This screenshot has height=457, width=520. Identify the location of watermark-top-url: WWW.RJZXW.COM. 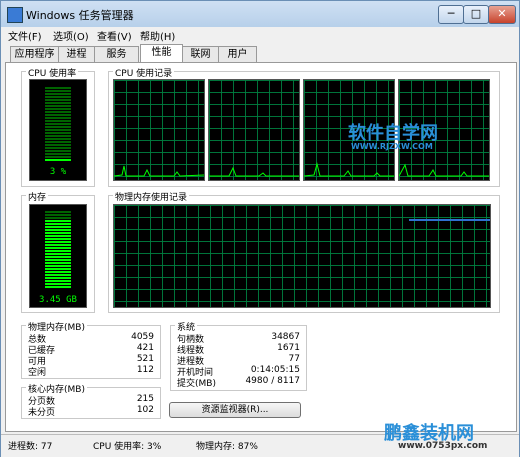
(392, 146).